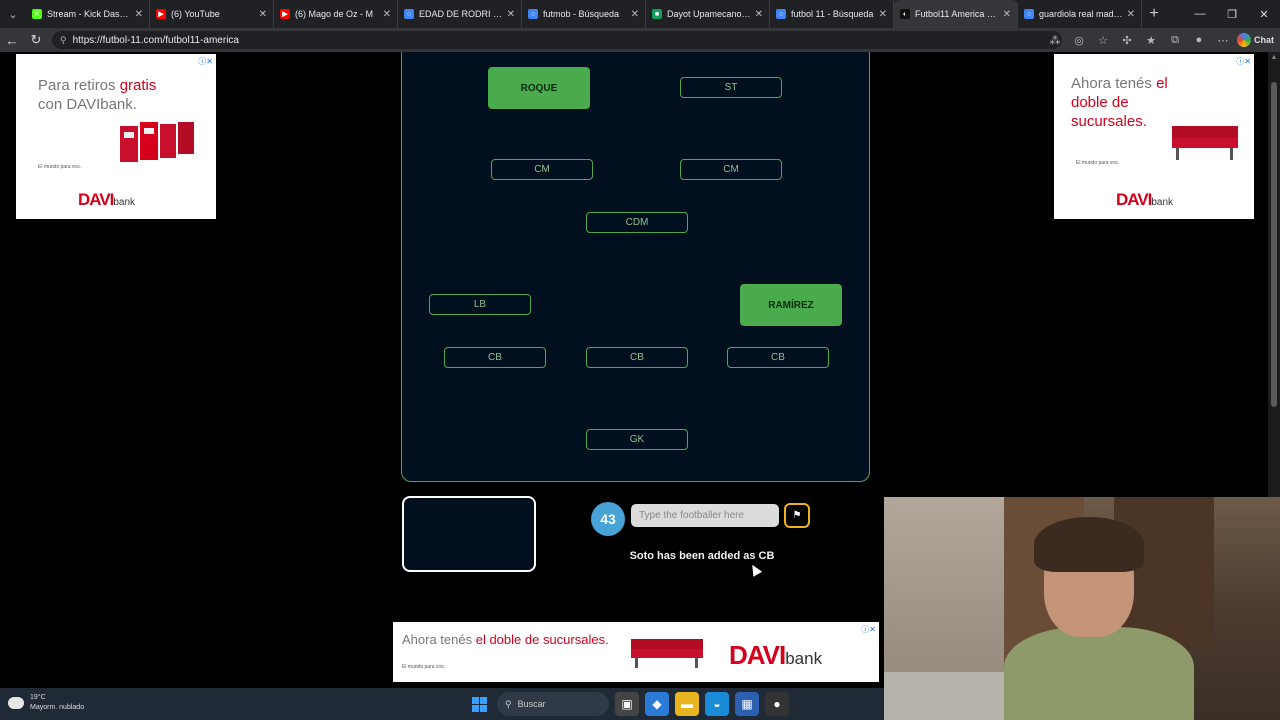  I want to click on cloud-icon, so click(16, 703).